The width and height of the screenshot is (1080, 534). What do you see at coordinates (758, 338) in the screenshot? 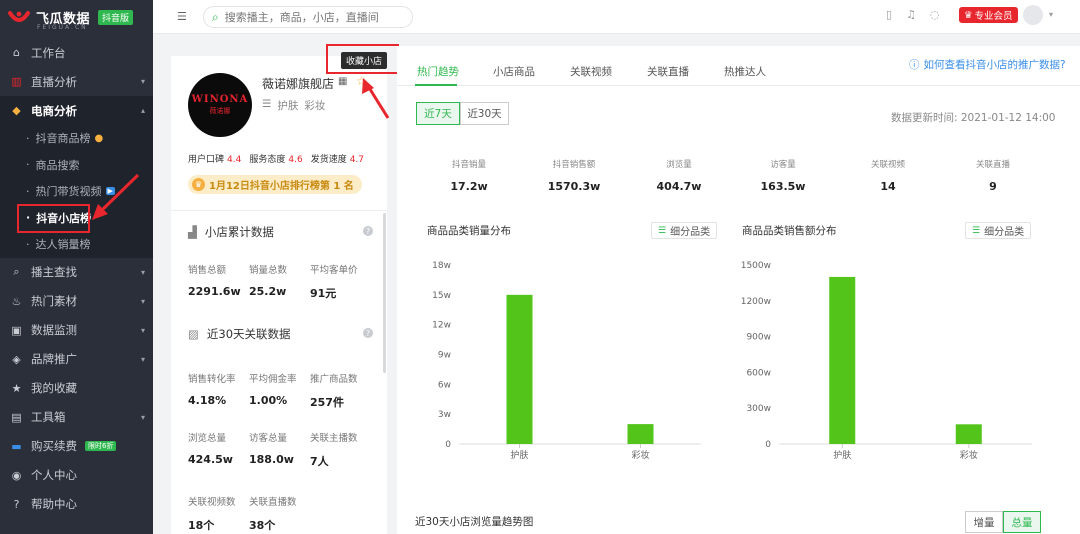
I see `y-tick-label: 900w` at bounding box center [758, 338].